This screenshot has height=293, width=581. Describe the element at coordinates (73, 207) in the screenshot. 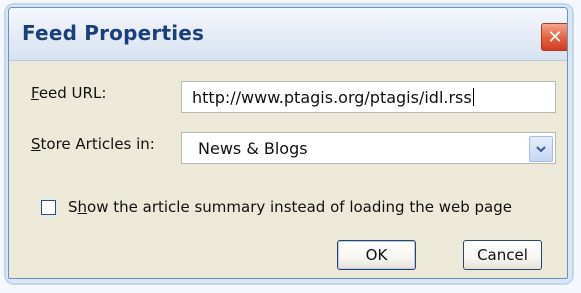

I see `show-summary-label-start: S` at that location.